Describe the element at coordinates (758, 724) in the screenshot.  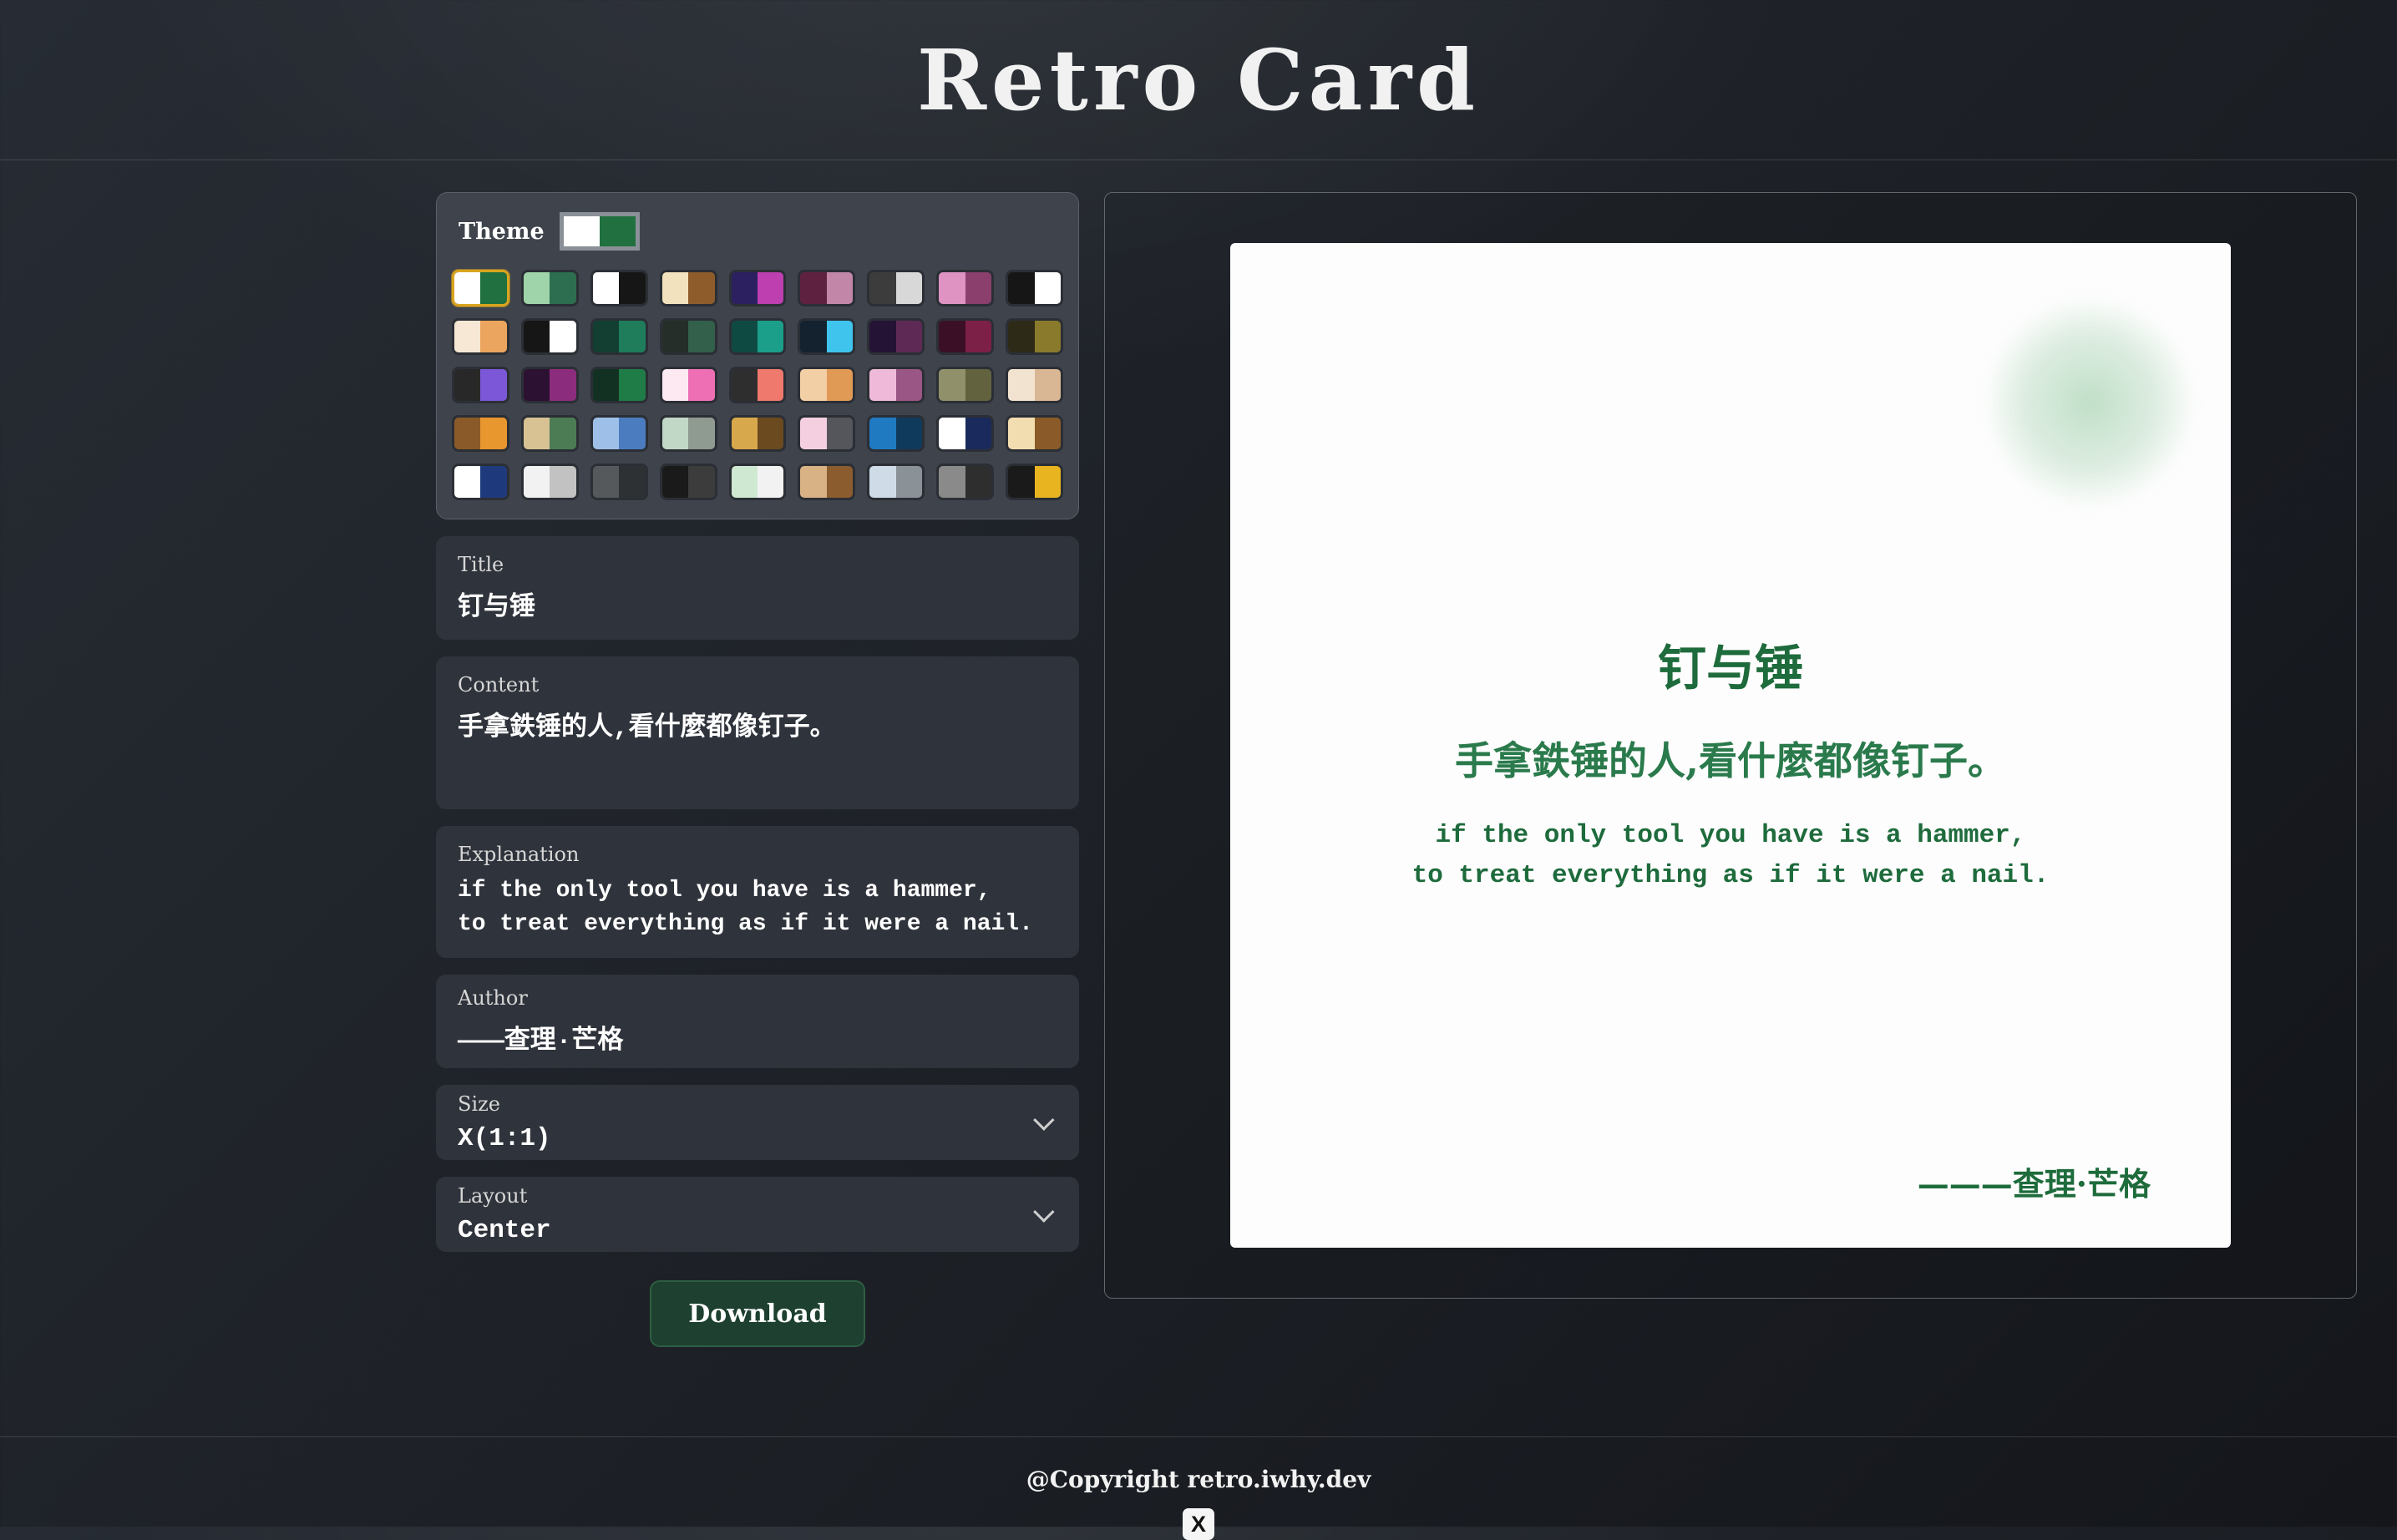
I see `content-input: 手拿鉄锤的人,看什麼都像钉子。` at that location.